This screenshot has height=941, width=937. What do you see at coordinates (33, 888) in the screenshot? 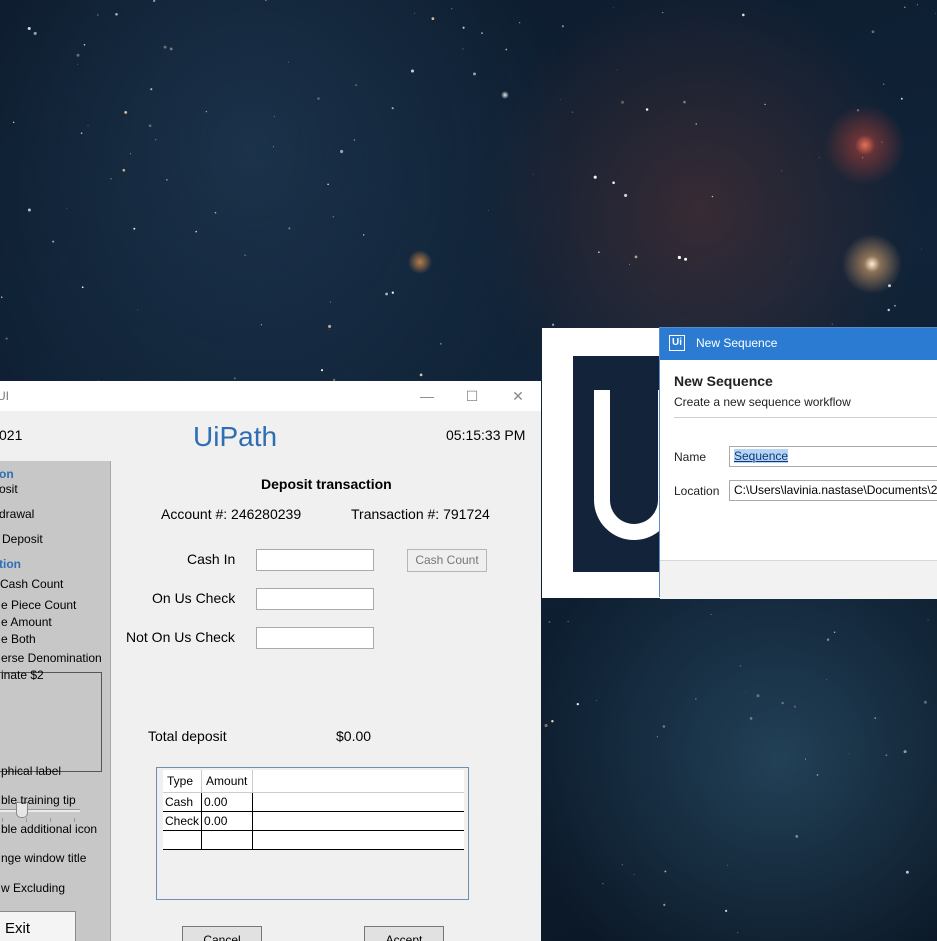
I see `checkbox-excluding: w Excluding` at bounding box center [33, 888].